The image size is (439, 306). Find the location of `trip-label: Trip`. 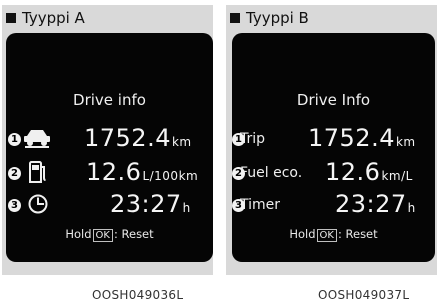

trip-label: Trip is located at coordinates (253, 139).